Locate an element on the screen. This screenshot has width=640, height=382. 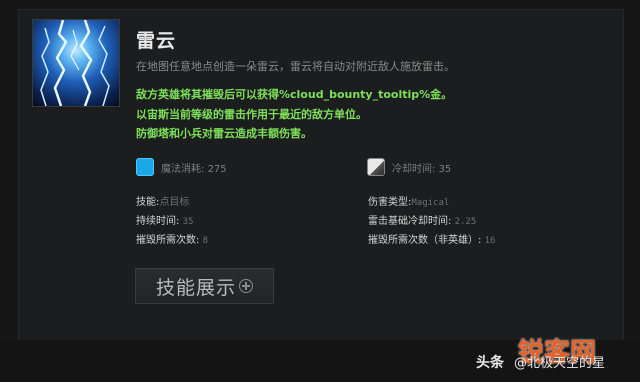
detail-row: 技能:点目标 is located at coordinates (162, 200).